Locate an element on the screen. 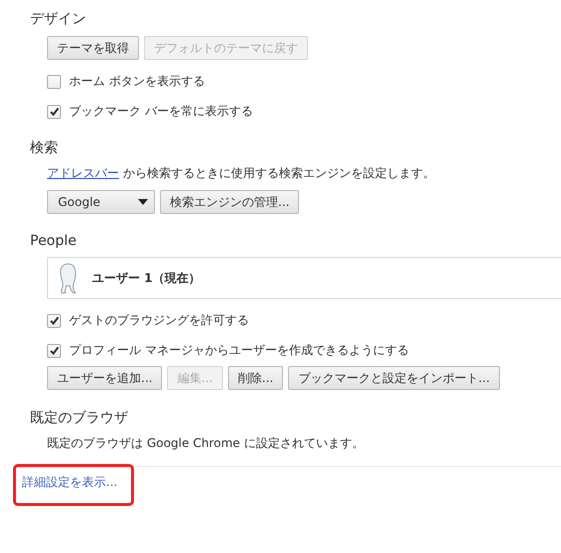 The image size is (561, 553). search-engine-dropdown: Google is located at coordinates (101, 202).